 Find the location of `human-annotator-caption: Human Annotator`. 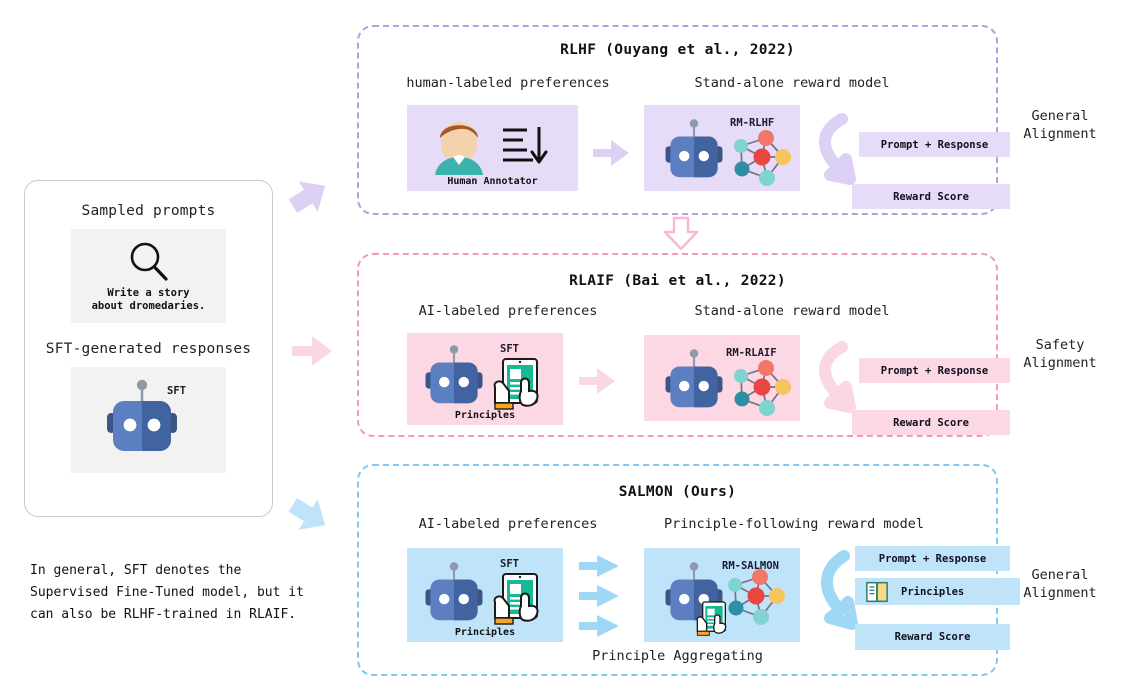

human-annotator-caption: Human Annotator is located at coordinates (492, 181).